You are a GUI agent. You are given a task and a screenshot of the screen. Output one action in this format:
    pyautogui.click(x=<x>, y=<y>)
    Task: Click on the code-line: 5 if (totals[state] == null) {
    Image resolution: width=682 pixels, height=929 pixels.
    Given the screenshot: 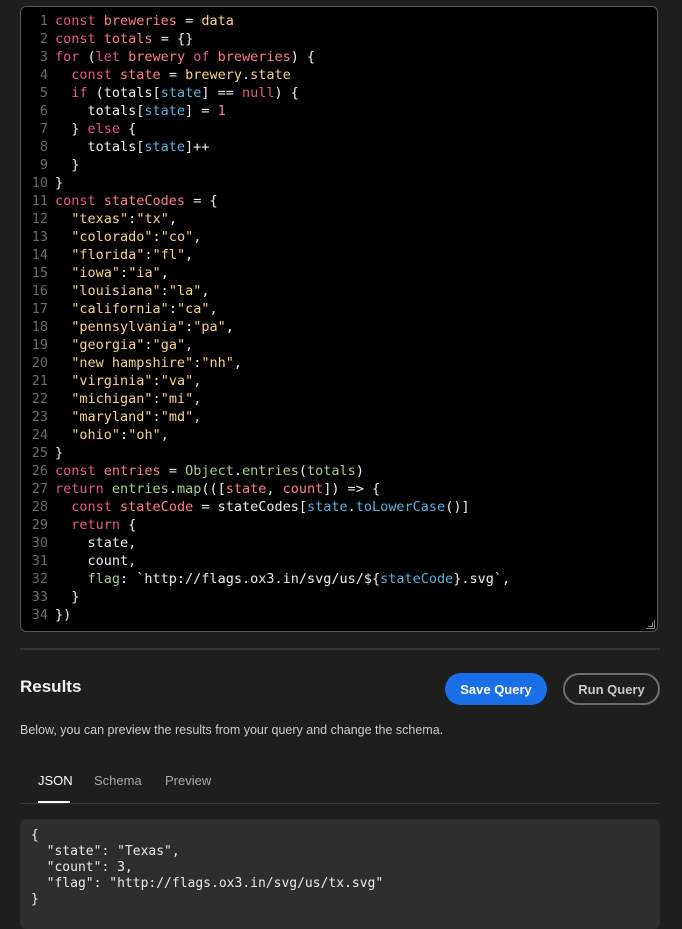 What is the action you would take?
    pyautogui.click(x=265, y=93)
    